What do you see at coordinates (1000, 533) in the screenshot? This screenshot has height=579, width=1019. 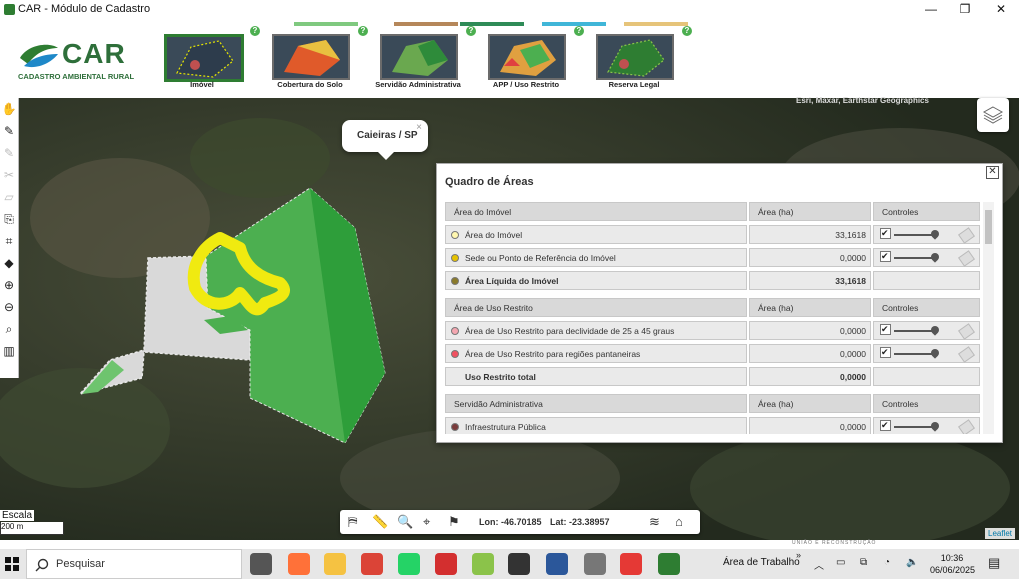 I see `leaflet-link: Leaflet` at bounding box center [1000, 533].